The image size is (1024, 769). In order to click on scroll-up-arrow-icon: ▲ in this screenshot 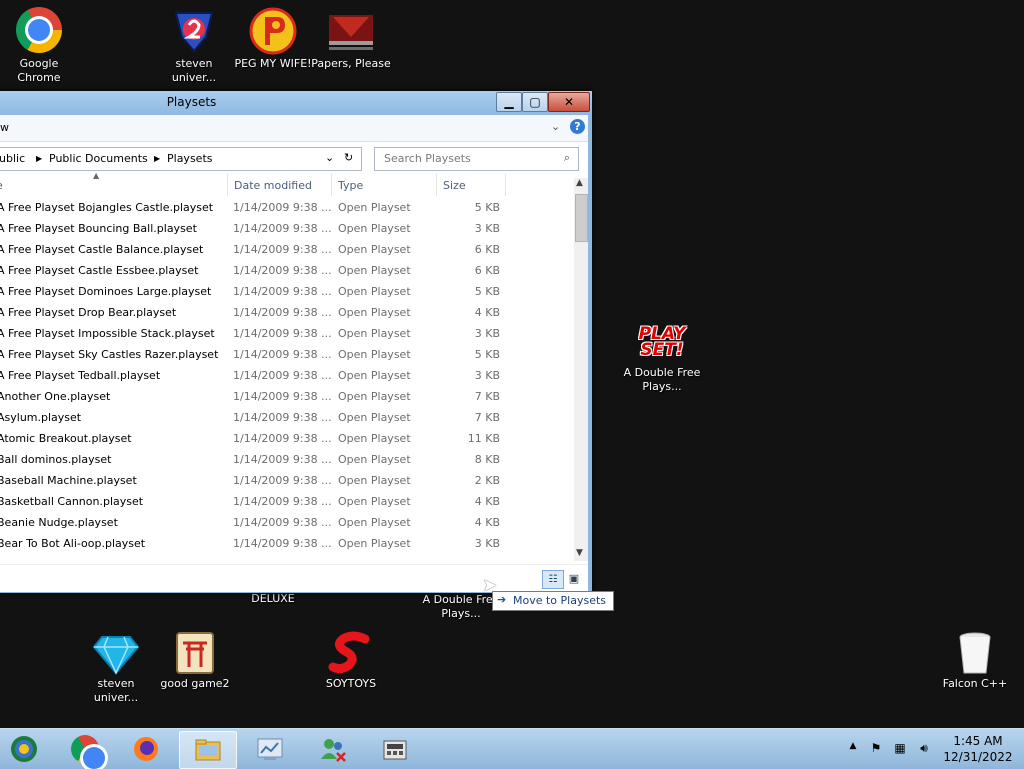, I will do `click(579, 183)`.